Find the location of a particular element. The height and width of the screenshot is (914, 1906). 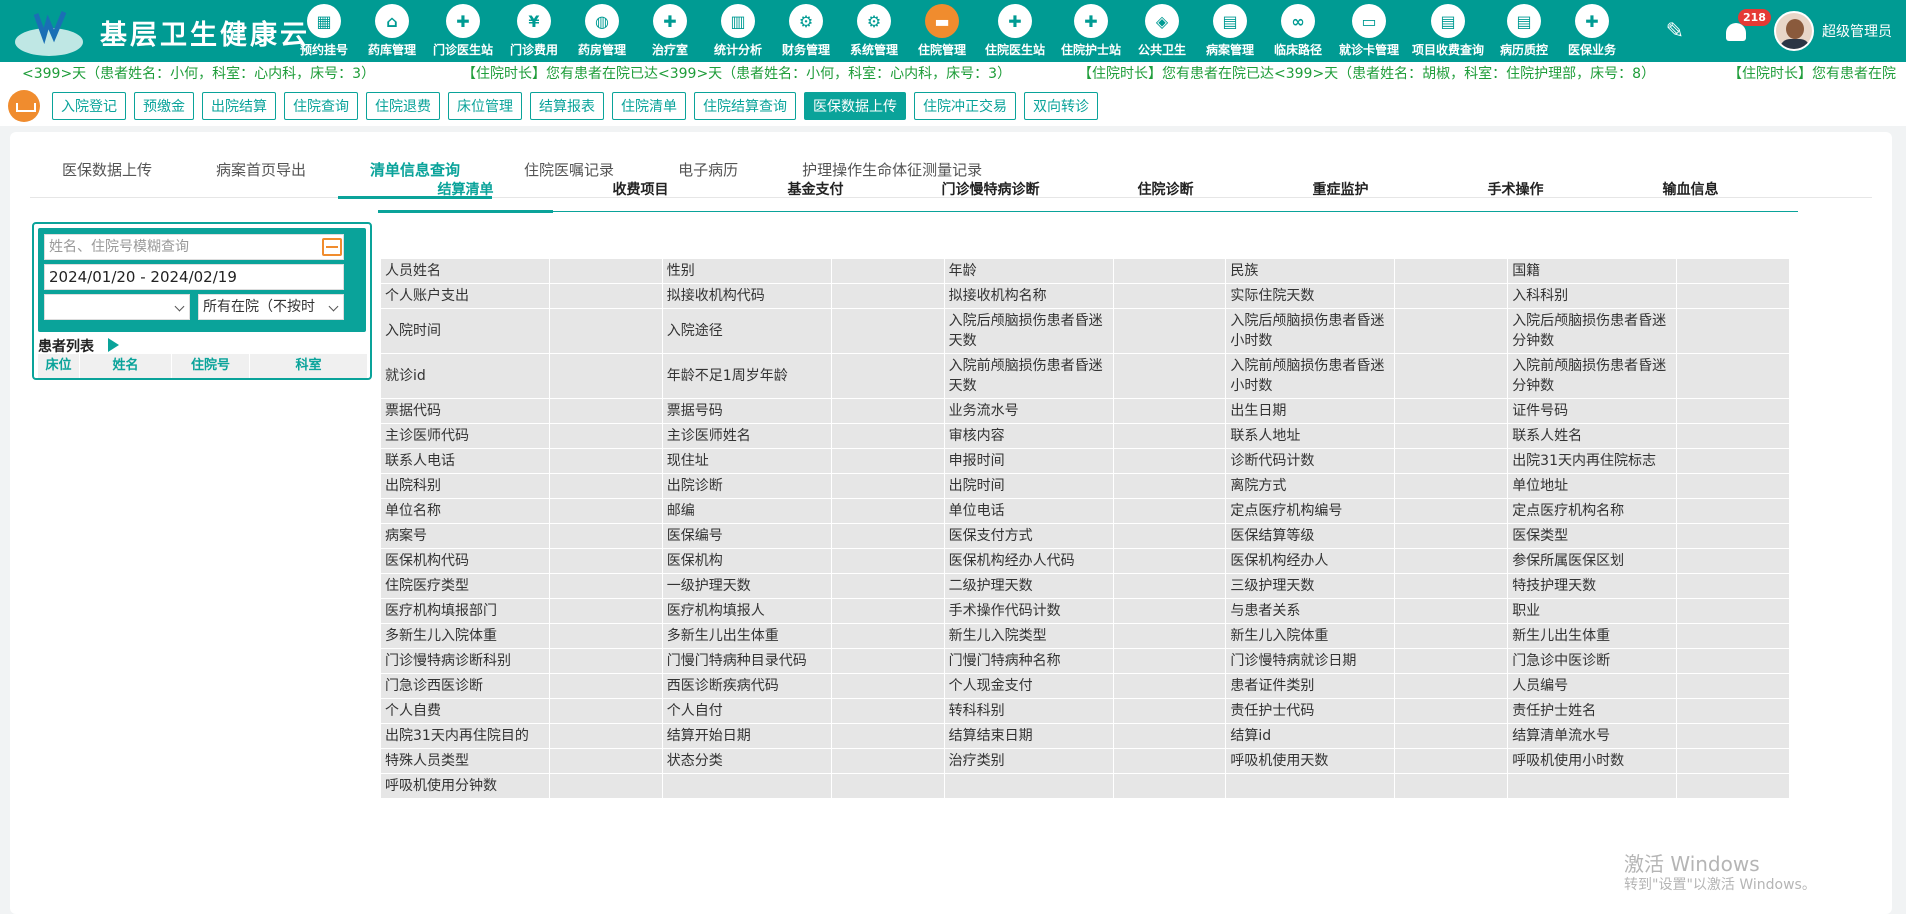

action-button-2: 出院结算 is located at coordinates (239, 106).